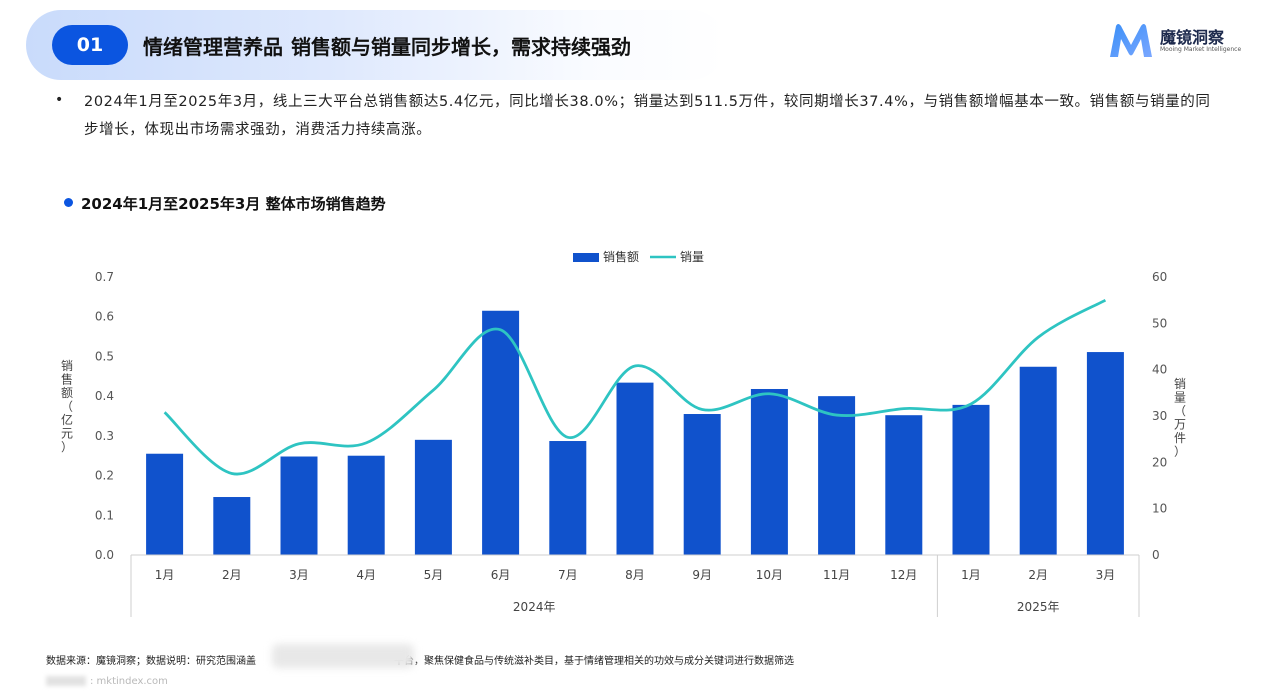 This screenshot has height=694, width=1280. I want to click on page-title: 情绪管理营养品 销售额与销量同步增长，需求持续强劲, so click(387, 45).